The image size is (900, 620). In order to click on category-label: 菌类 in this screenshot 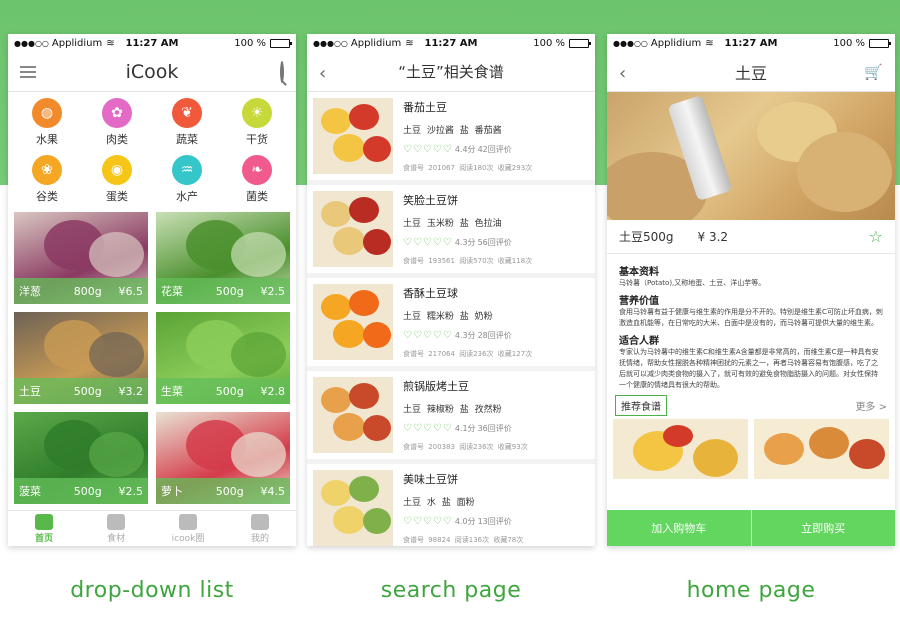, I will do `click(257, 196)`.